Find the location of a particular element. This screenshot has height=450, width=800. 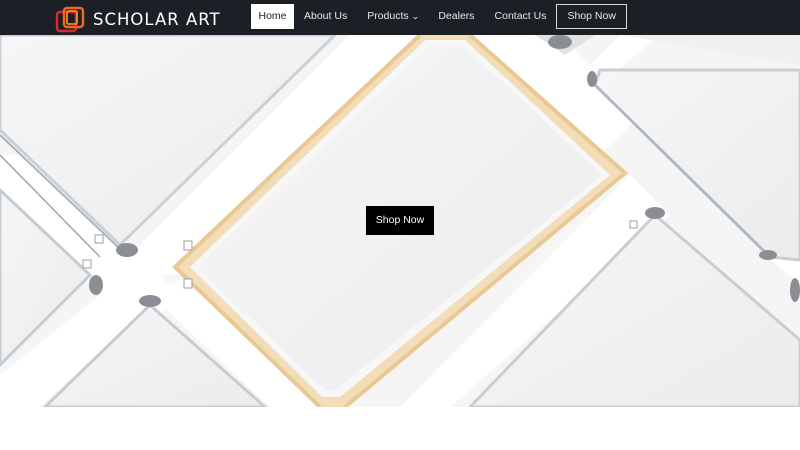

brand-name: SCHOLAR ART is located at coordinates (157, 19).